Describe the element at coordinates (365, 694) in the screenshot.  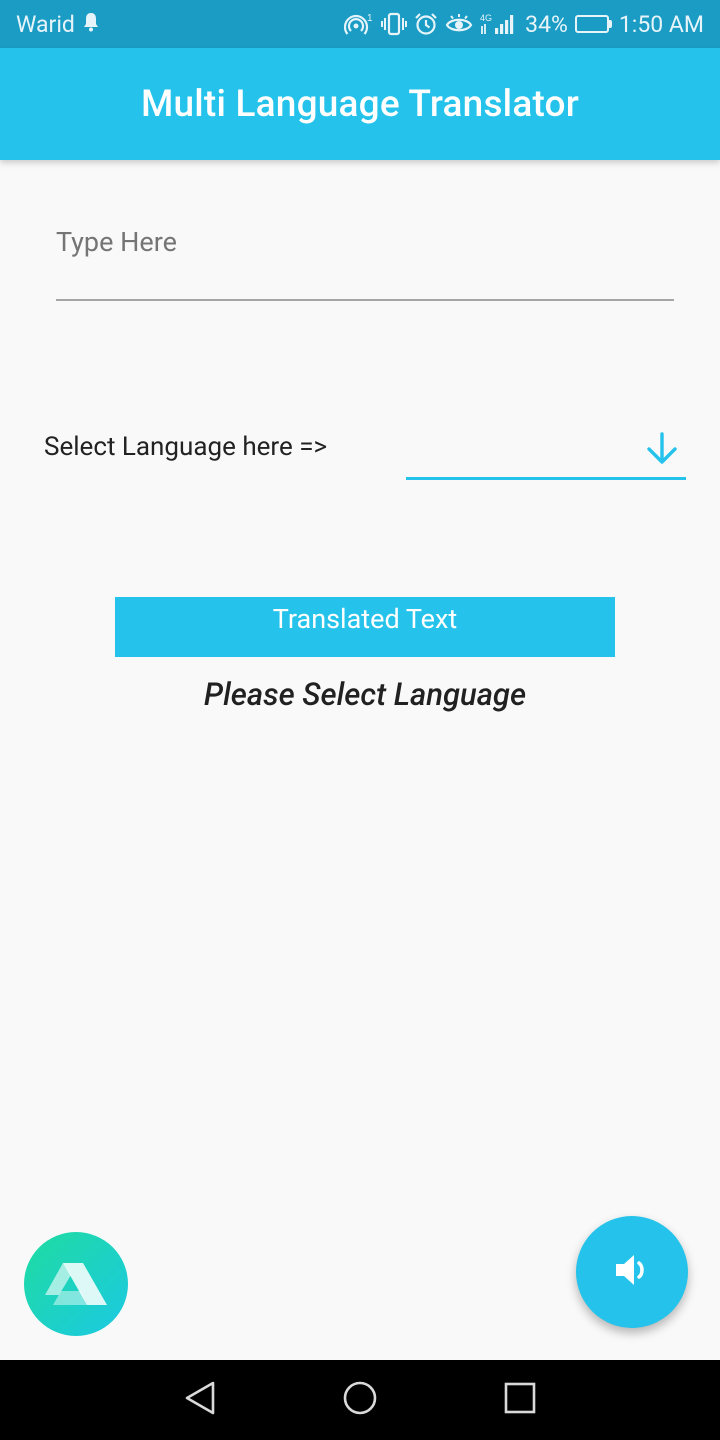
I see `translated-result-text: Please Select Language` at that location.